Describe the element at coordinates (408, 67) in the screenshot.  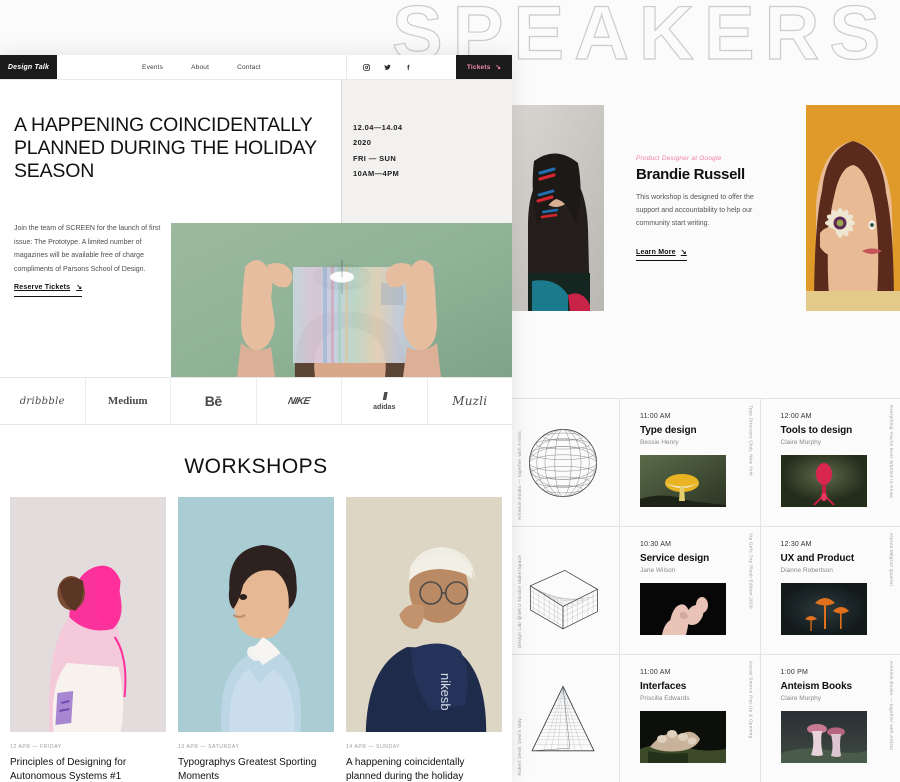
I see `facebook-icon` at that location.